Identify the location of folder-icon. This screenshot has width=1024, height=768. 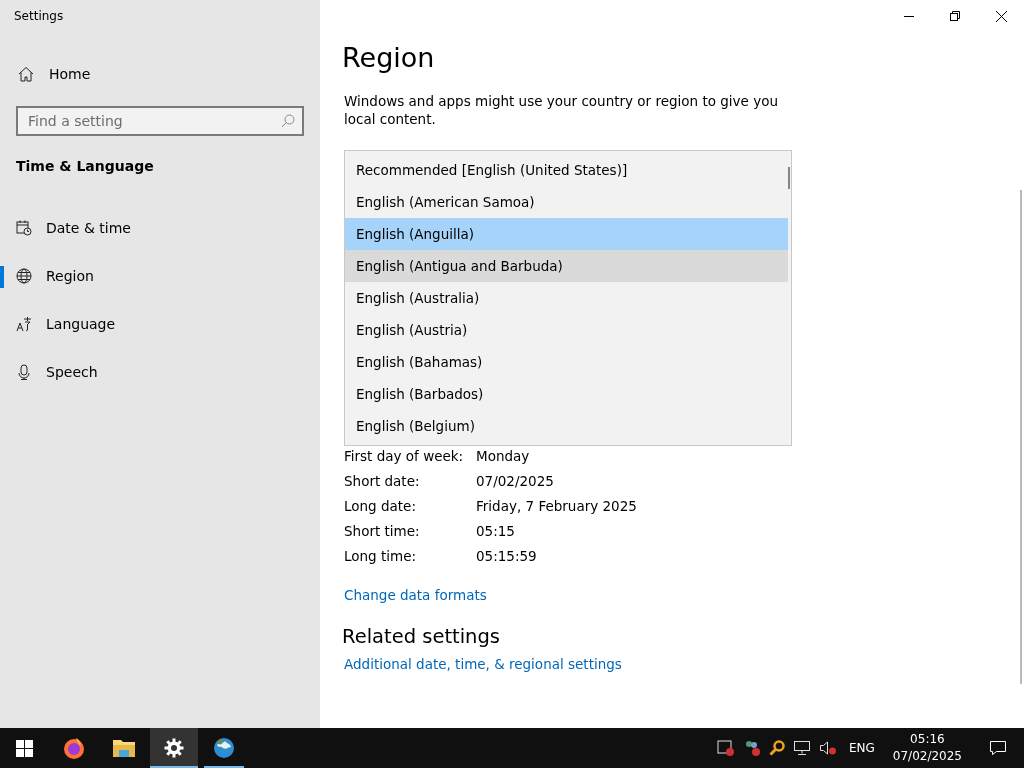
(124, 748).